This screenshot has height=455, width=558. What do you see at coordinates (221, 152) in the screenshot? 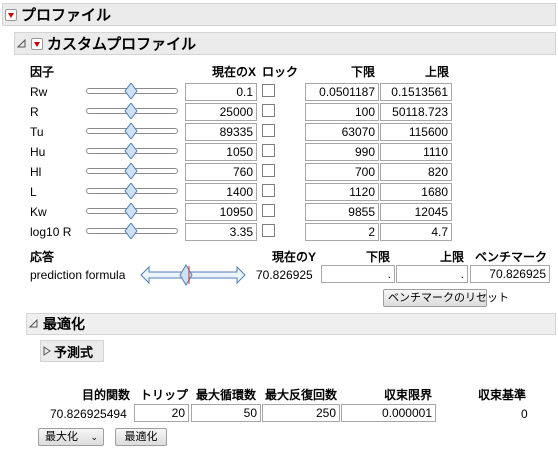
I see `factor-x-hu: 1050` at bounding box center [221, 152].